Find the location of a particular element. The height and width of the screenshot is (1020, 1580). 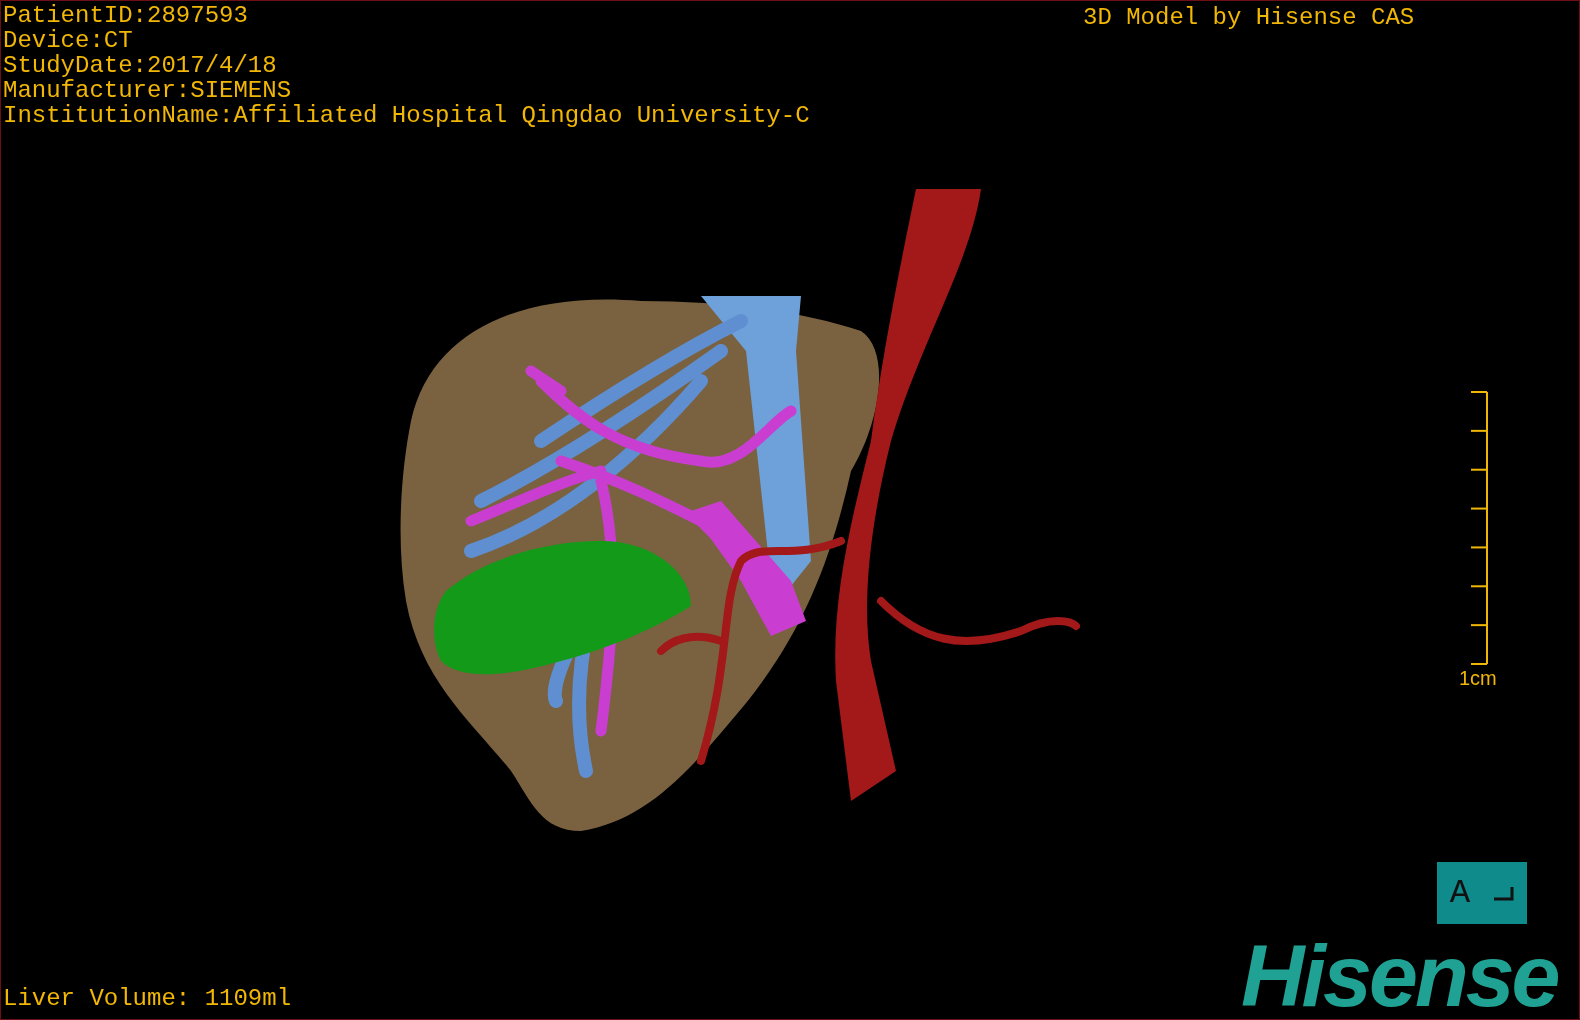

study-info-line: StudyDate:2017/4/18 is located at coordinates (140, 65).